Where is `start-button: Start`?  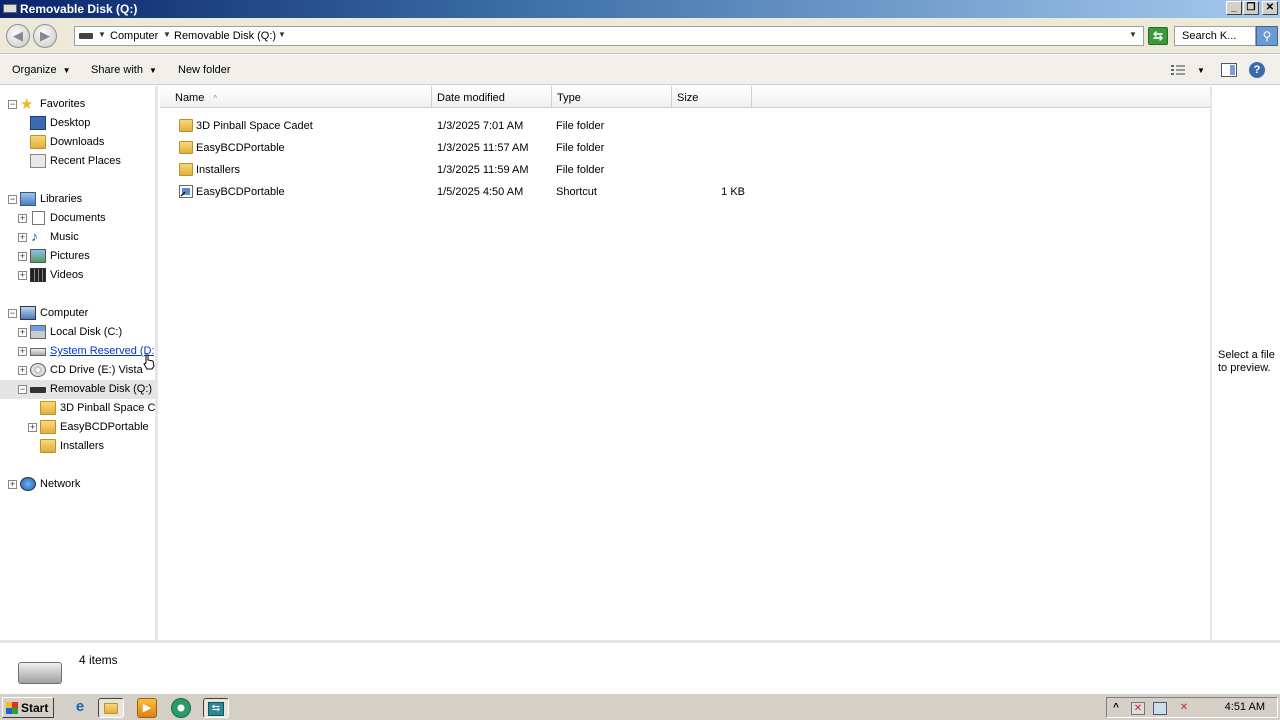 start-button: Start is located at coordinates (28, 707).